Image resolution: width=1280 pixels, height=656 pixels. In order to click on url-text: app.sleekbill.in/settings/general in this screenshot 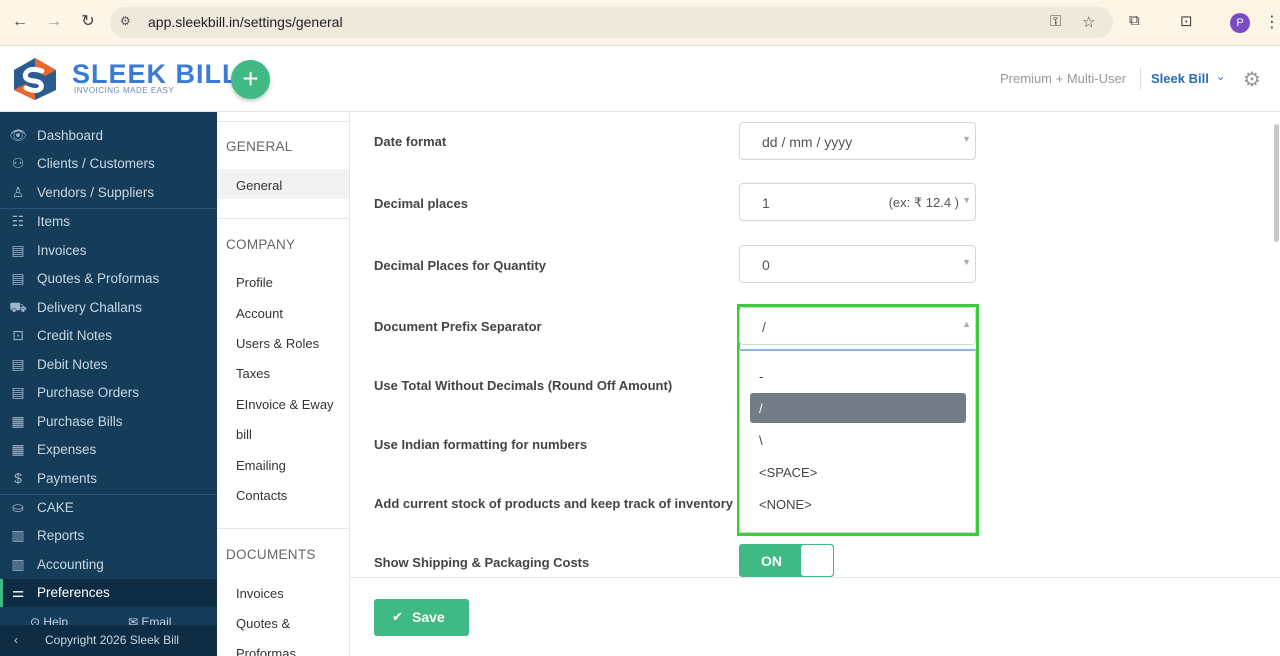, I will do `click(245, 22)`.